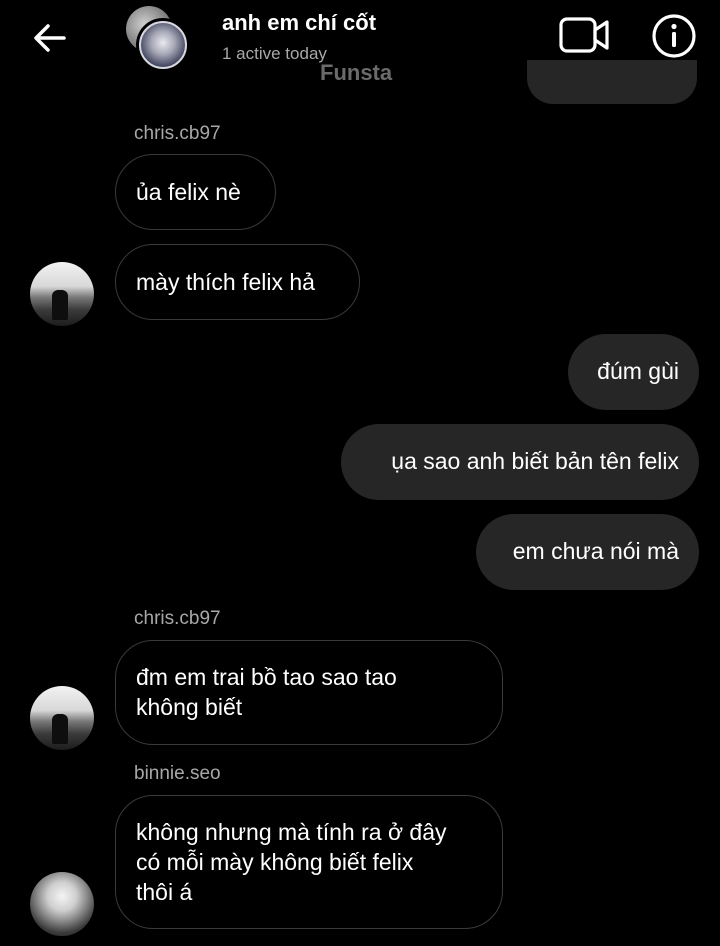 The height and width of the screenshot is (946, 720). Describe the element at coordinates (674, 36) in the screenshot. I see `info-icon` at that location.